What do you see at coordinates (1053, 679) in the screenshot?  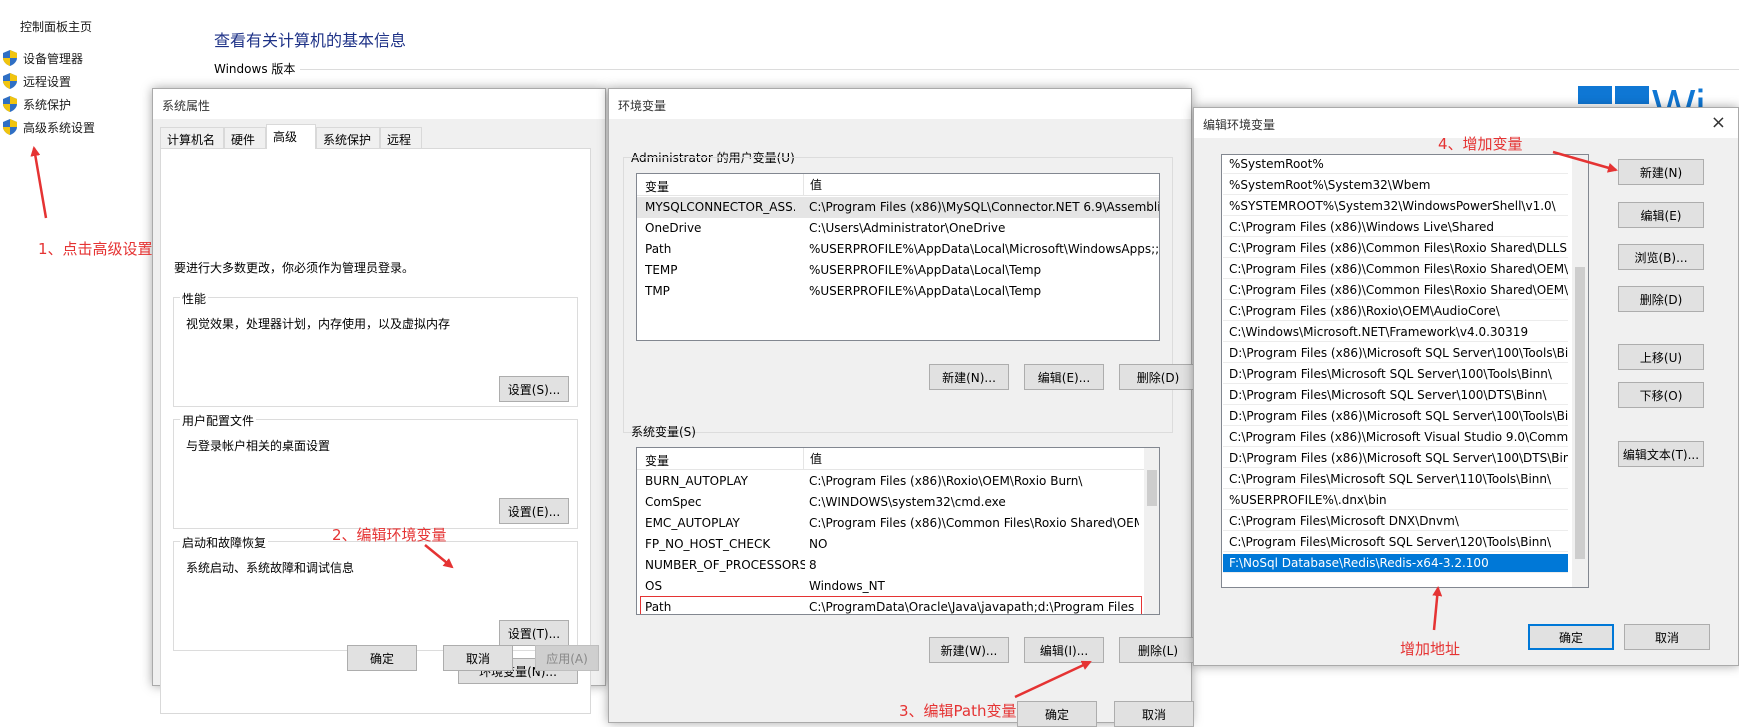 I see `arrow-step3` at bounding box center [1053, 679].